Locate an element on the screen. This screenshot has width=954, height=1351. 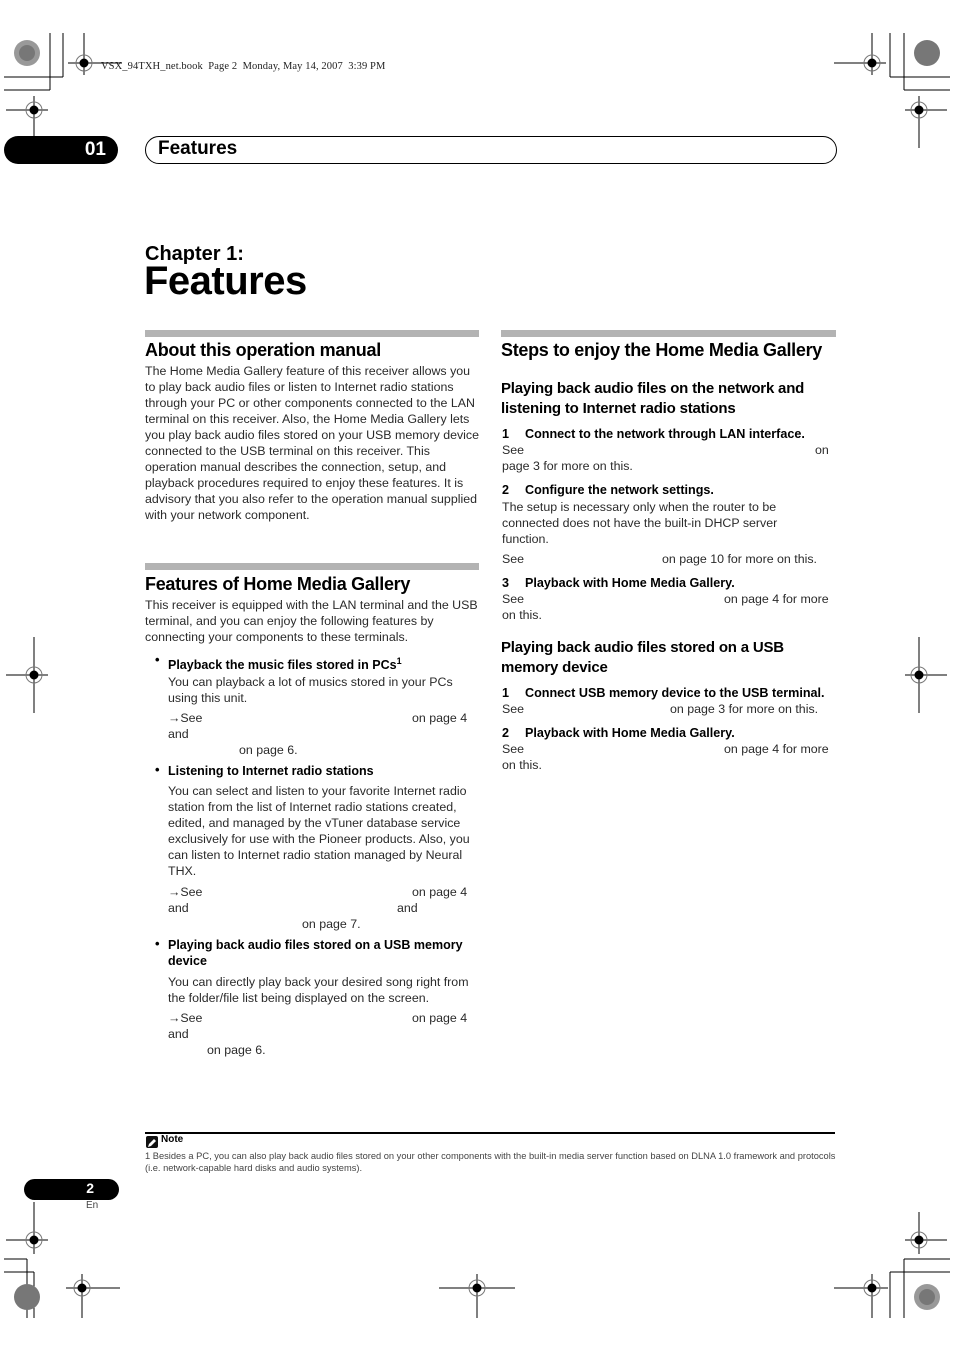
features-heading: Features of Home Media Gallery is located at coordinates (278, 584).